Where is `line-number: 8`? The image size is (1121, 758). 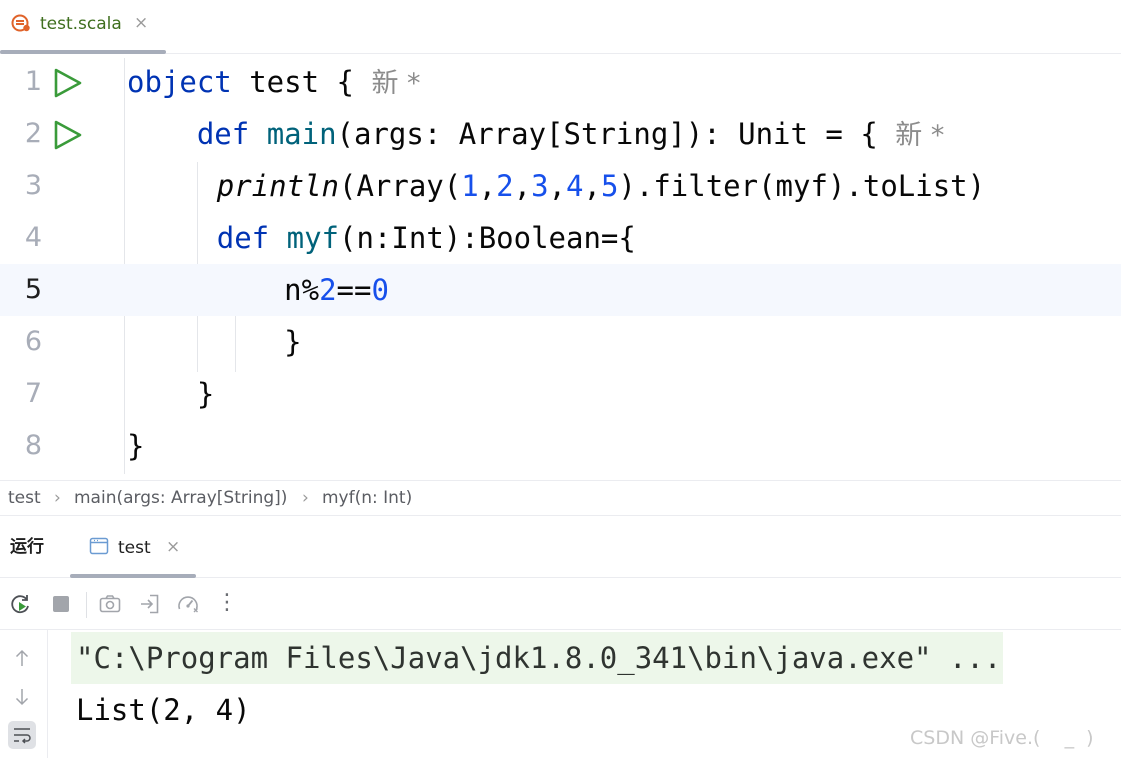 line-number: 8 is located at coordinates (33, 445).